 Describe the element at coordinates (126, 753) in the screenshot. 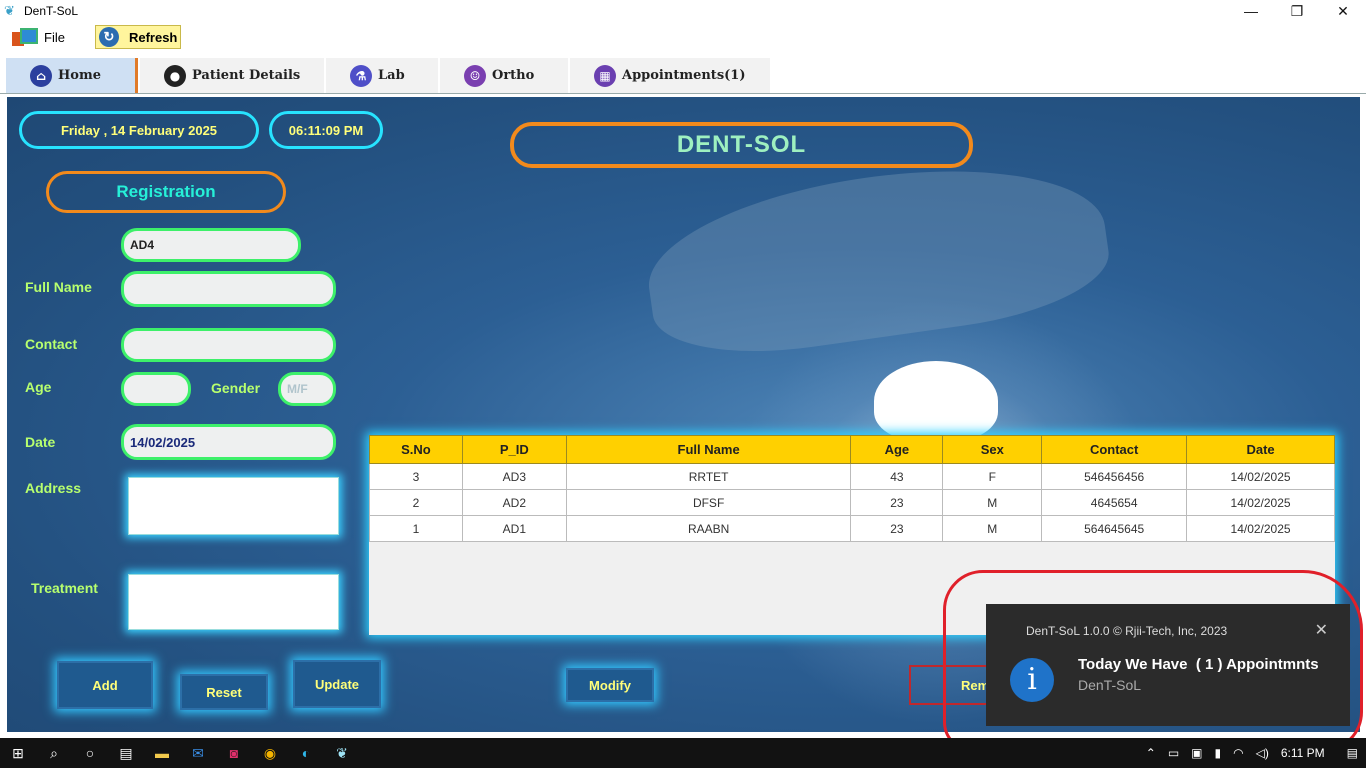

I see `task-view-icon: ▤` at that location.